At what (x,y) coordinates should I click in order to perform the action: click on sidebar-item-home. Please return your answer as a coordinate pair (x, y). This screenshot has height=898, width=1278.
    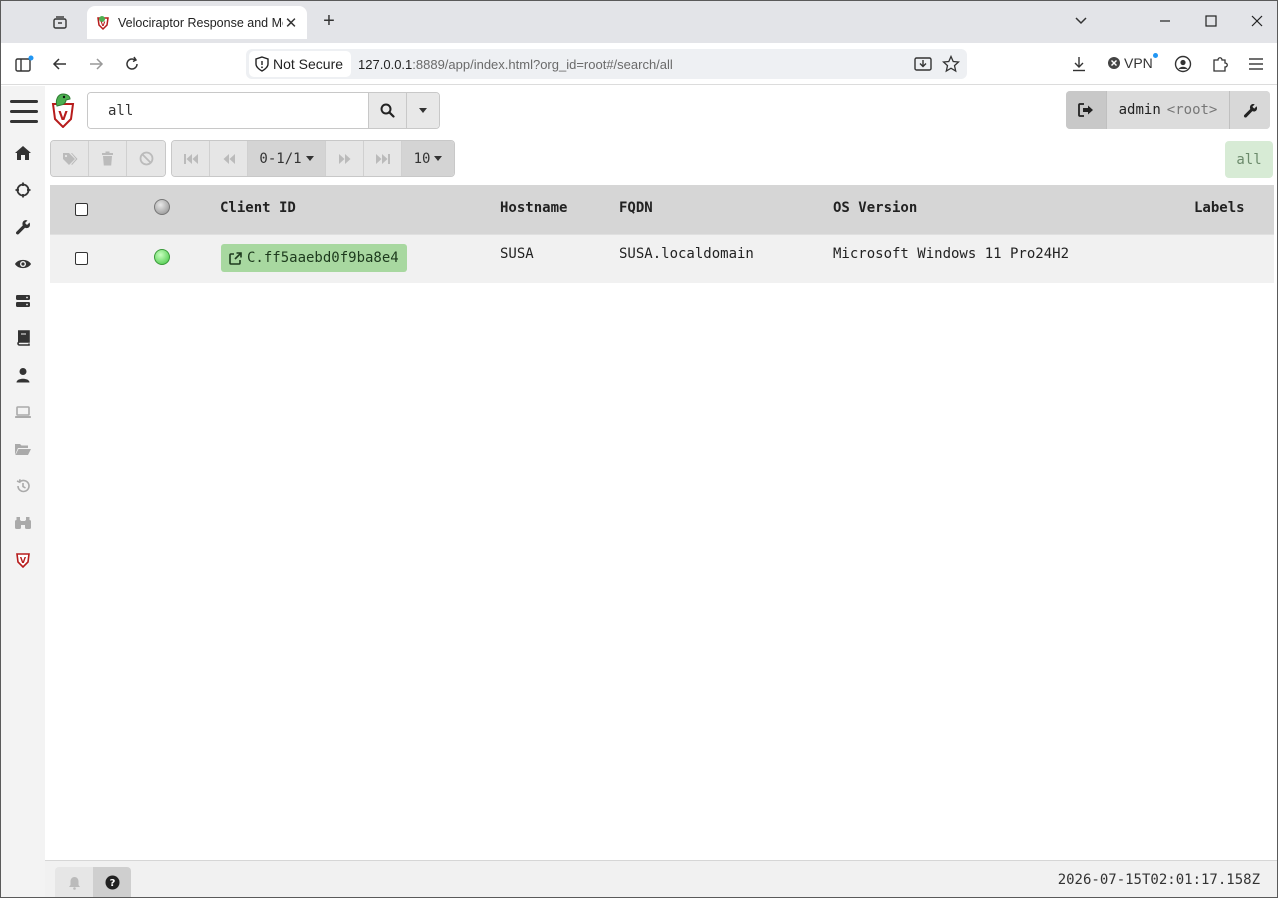
    Looking at the image, I should click on (23, 153).